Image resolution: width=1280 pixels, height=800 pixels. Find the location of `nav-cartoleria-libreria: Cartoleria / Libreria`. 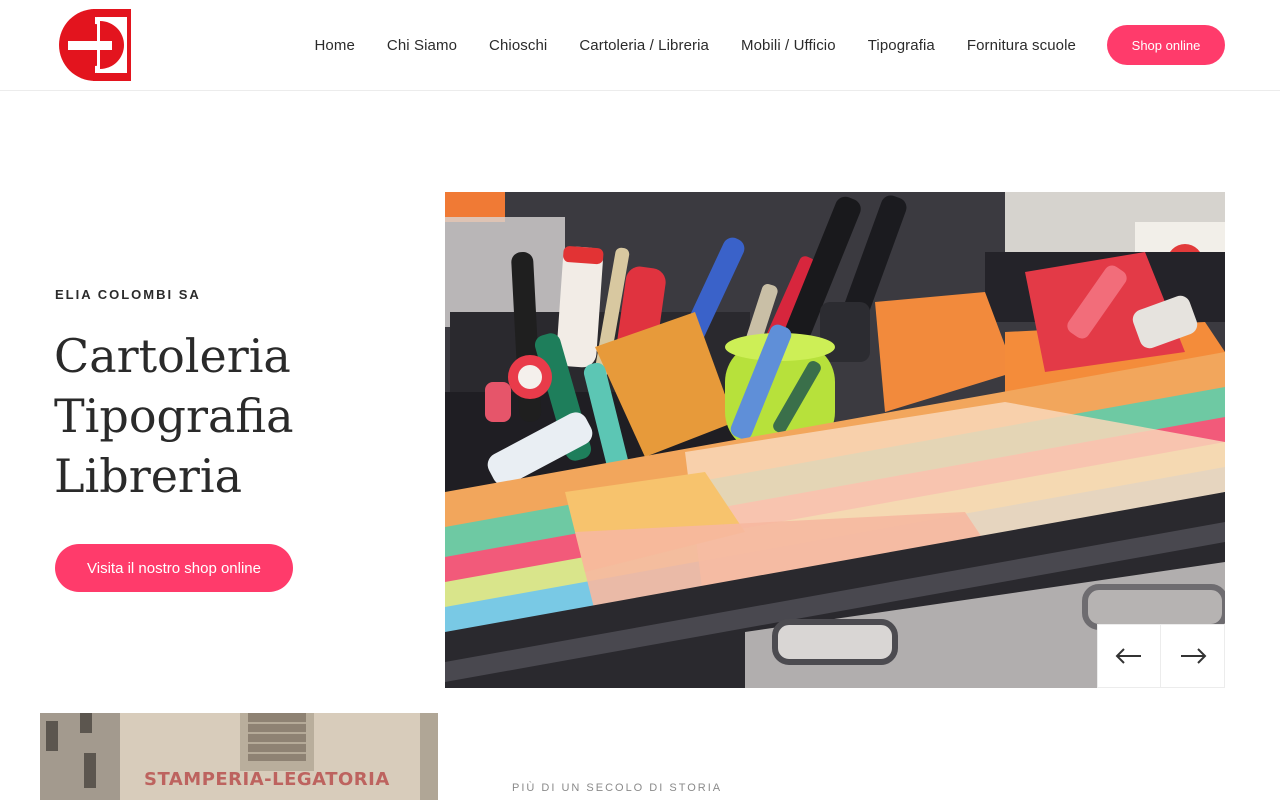

nav-cartoleria-libreria: Cartoleria / Libreria is located at coordinates (644, 45).